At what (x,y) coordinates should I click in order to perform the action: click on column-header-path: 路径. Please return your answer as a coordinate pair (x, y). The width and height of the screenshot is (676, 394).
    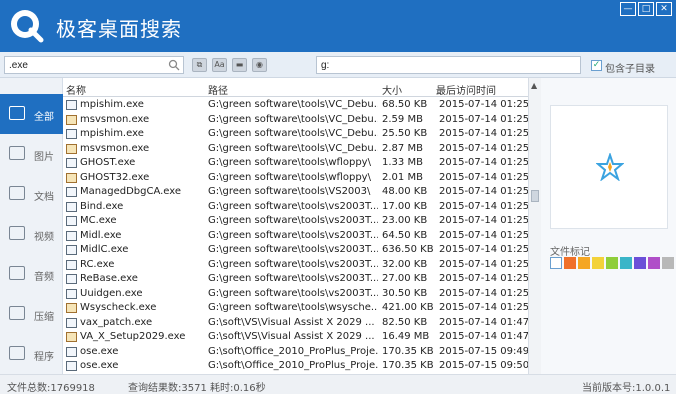
    Looking at the image, I should click on (218, 89).